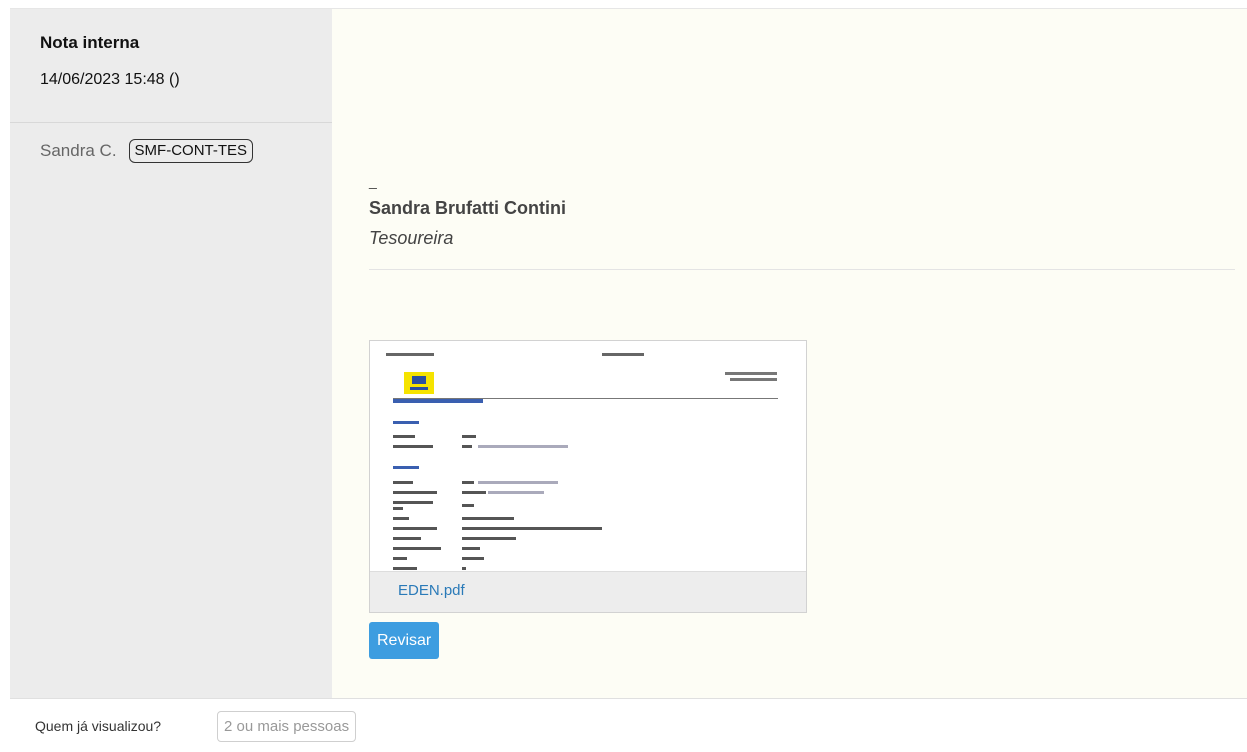  Describe the element at coordinates (802, 222) in the screenshot. I see `email-signature: _ Sandra Brufatti Contini Tesoureira` at that location.